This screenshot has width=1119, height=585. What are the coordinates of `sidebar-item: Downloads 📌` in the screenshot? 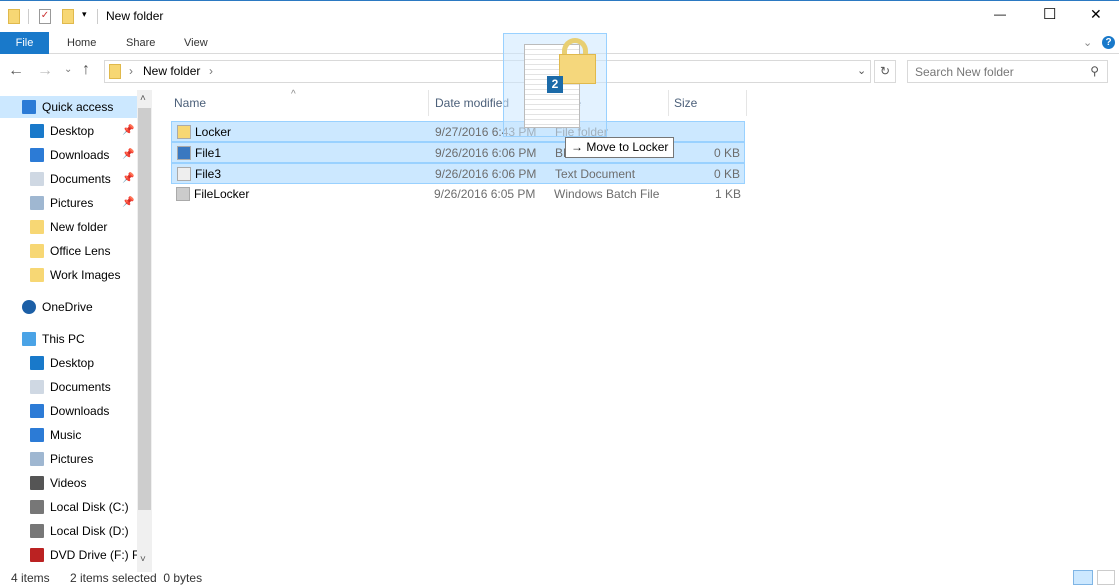 It's located at (68, 155).